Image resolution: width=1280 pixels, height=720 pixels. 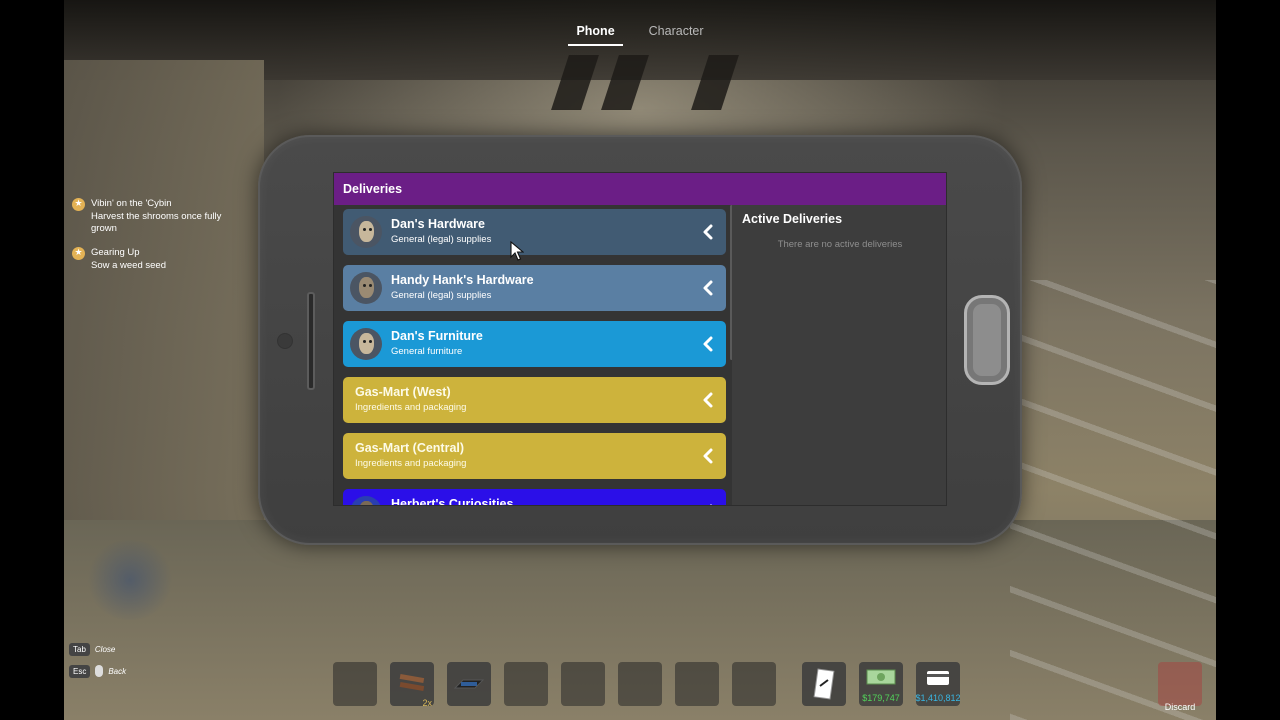 I want to click on app-title: Deliveries, so click(x=640, y=189).